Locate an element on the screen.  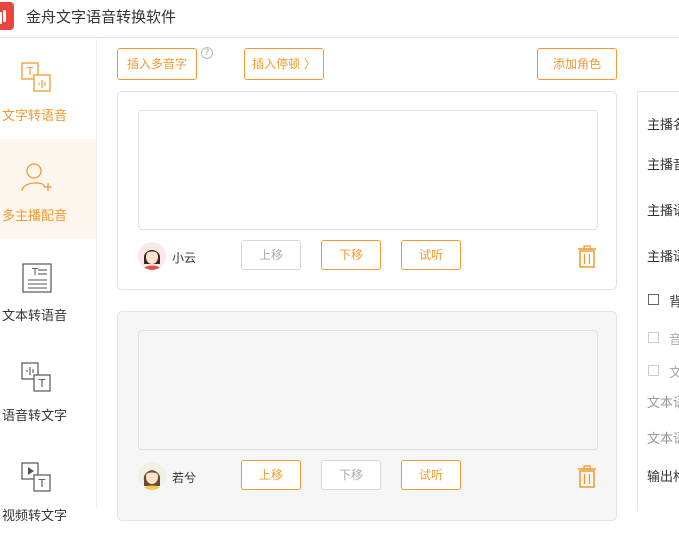
video-to-text-icon: T is located at coordinates (36, 477).